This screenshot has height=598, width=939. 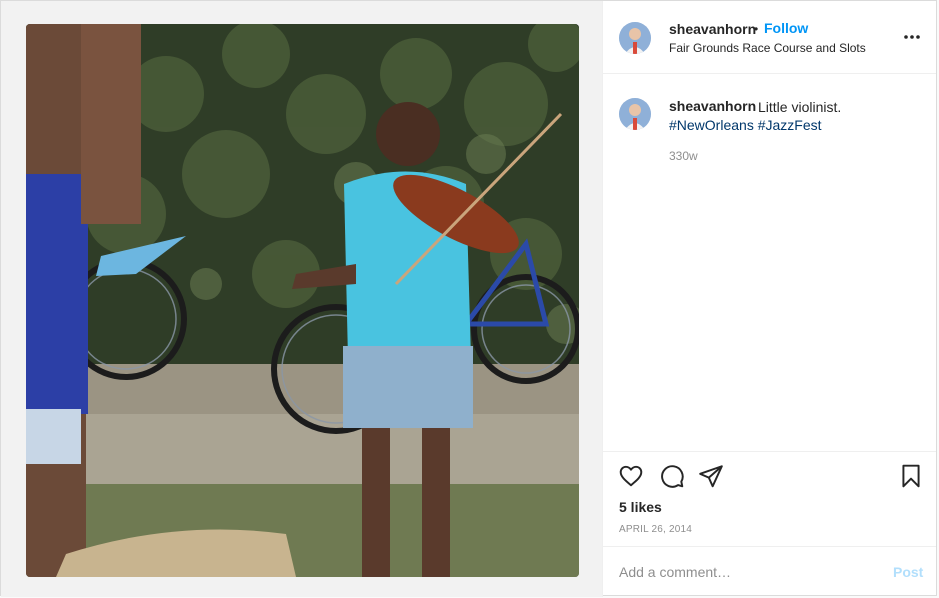 I want to click on caption-avatar-image, so click(x=635, y=114).